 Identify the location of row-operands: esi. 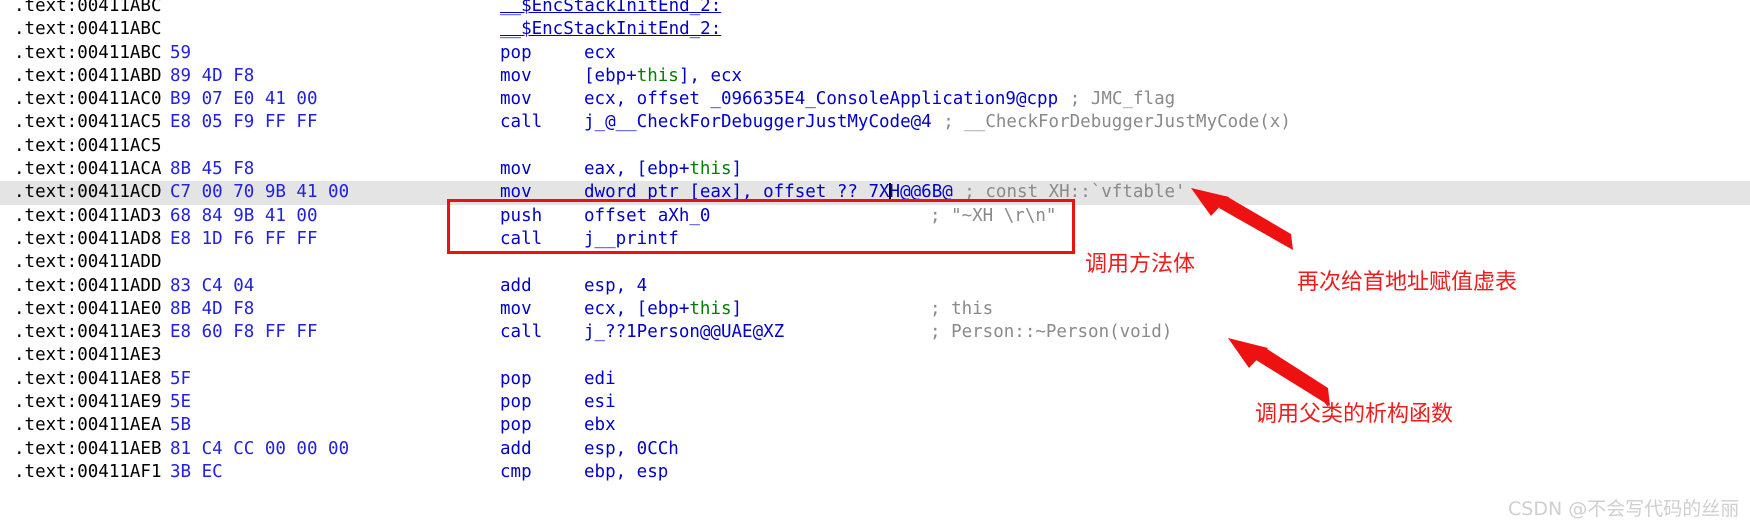
(600, 402).